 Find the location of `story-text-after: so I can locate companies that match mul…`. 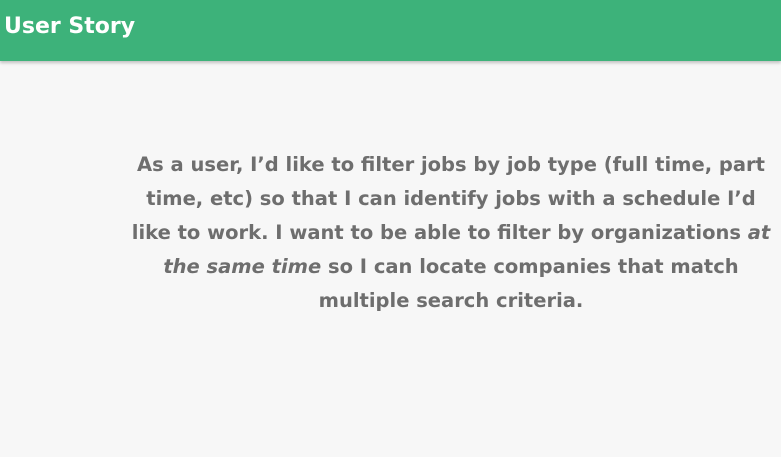

story-text-after: so I can locate companies that match mul… is located at coordinates (528, 283).